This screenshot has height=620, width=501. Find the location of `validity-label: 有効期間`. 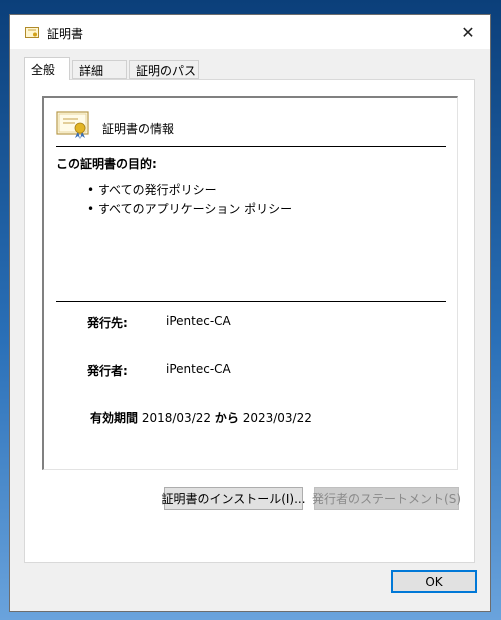

validity-label: 有効期間 is located at coordinates (114, 418).